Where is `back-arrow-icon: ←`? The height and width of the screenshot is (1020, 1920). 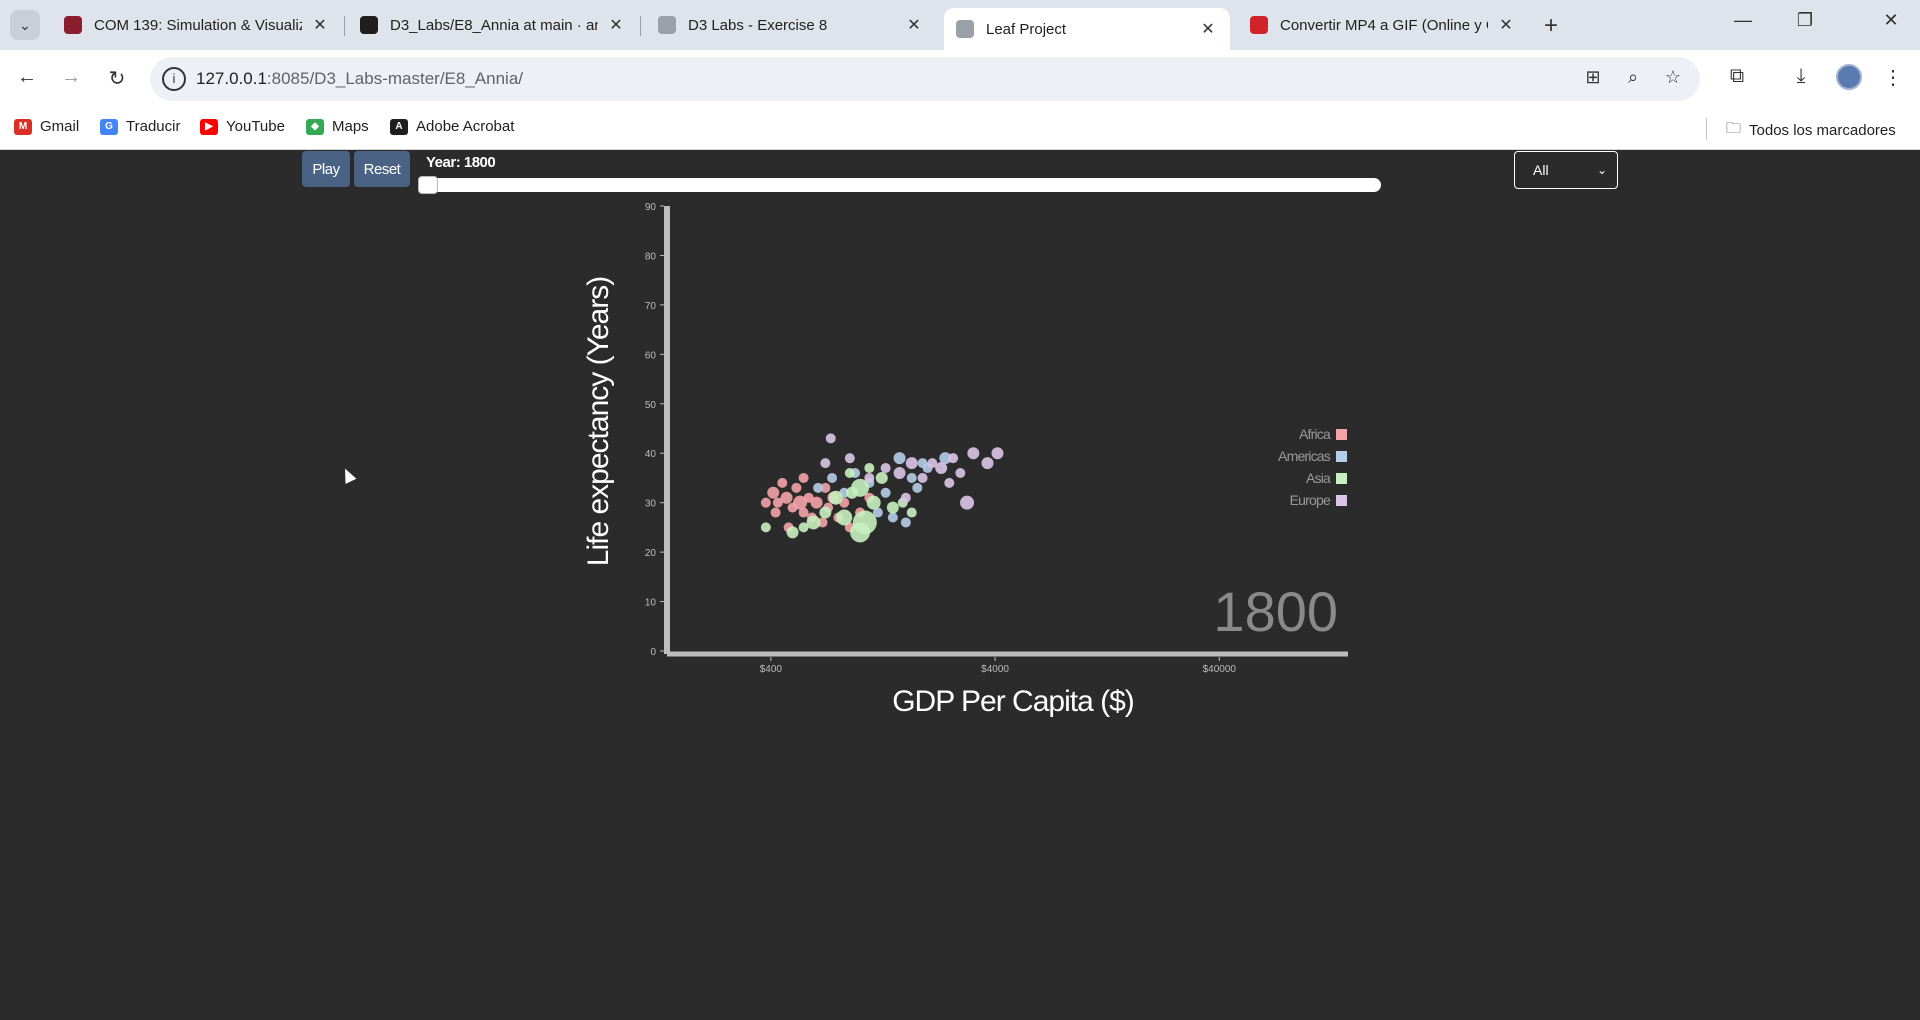
back-arrow-icon: ← is located at coordinates (27, 77).